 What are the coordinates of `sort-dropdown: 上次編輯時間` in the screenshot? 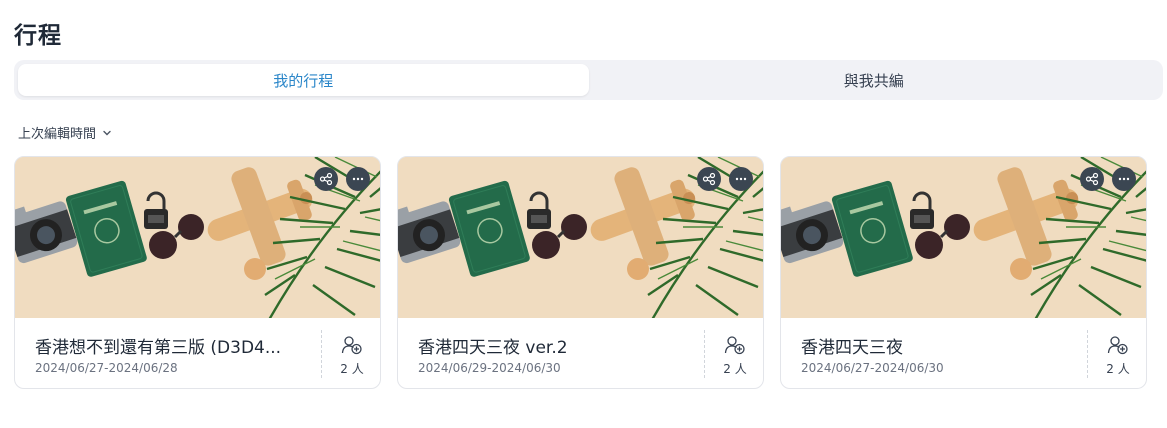 It's located at (65, 132).